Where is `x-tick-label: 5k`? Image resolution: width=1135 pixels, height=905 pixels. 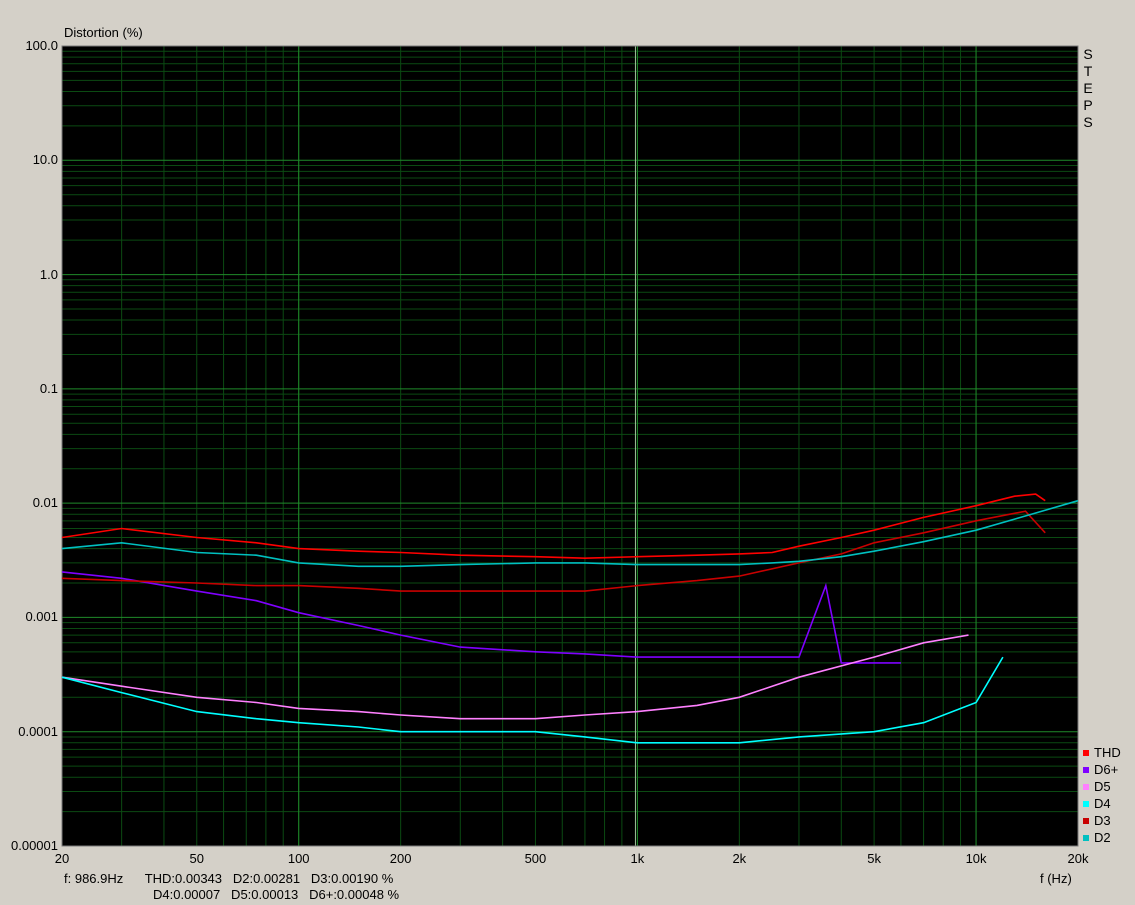
x-tick-label: 5k is located at coordinates (874, 858).